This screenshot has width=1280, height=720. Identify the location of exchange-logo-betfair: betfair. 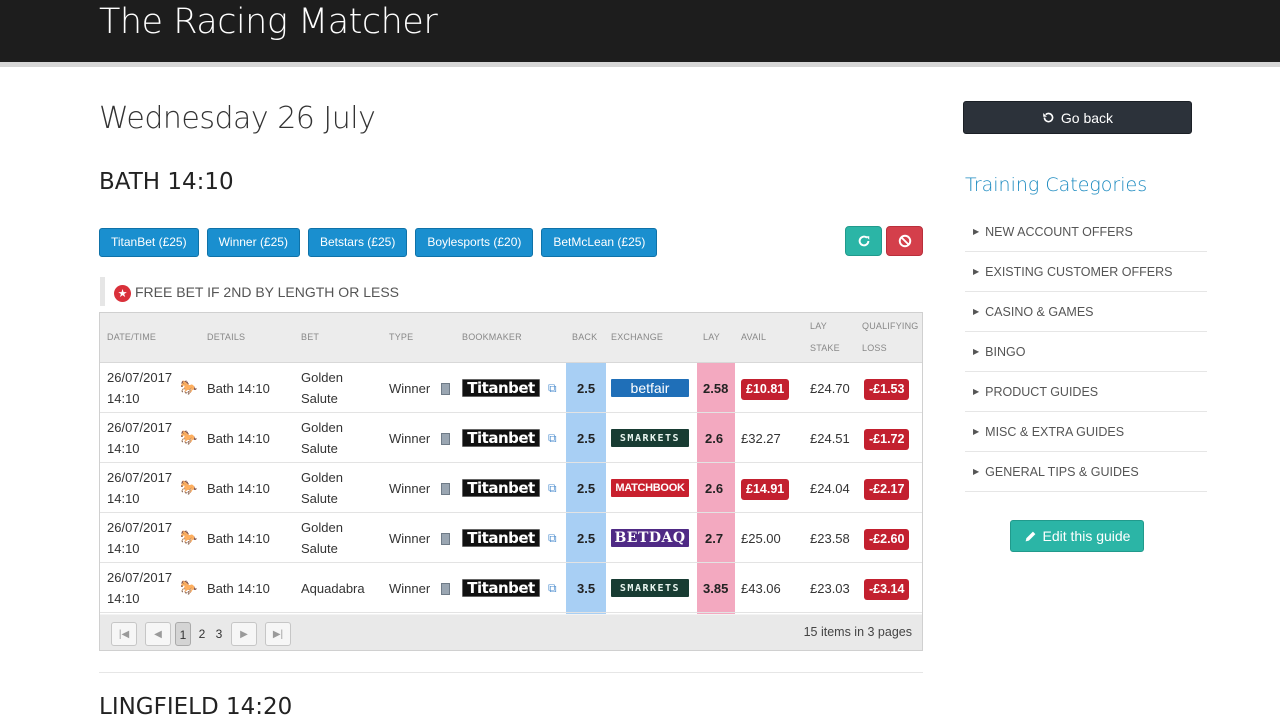
(650, 388).